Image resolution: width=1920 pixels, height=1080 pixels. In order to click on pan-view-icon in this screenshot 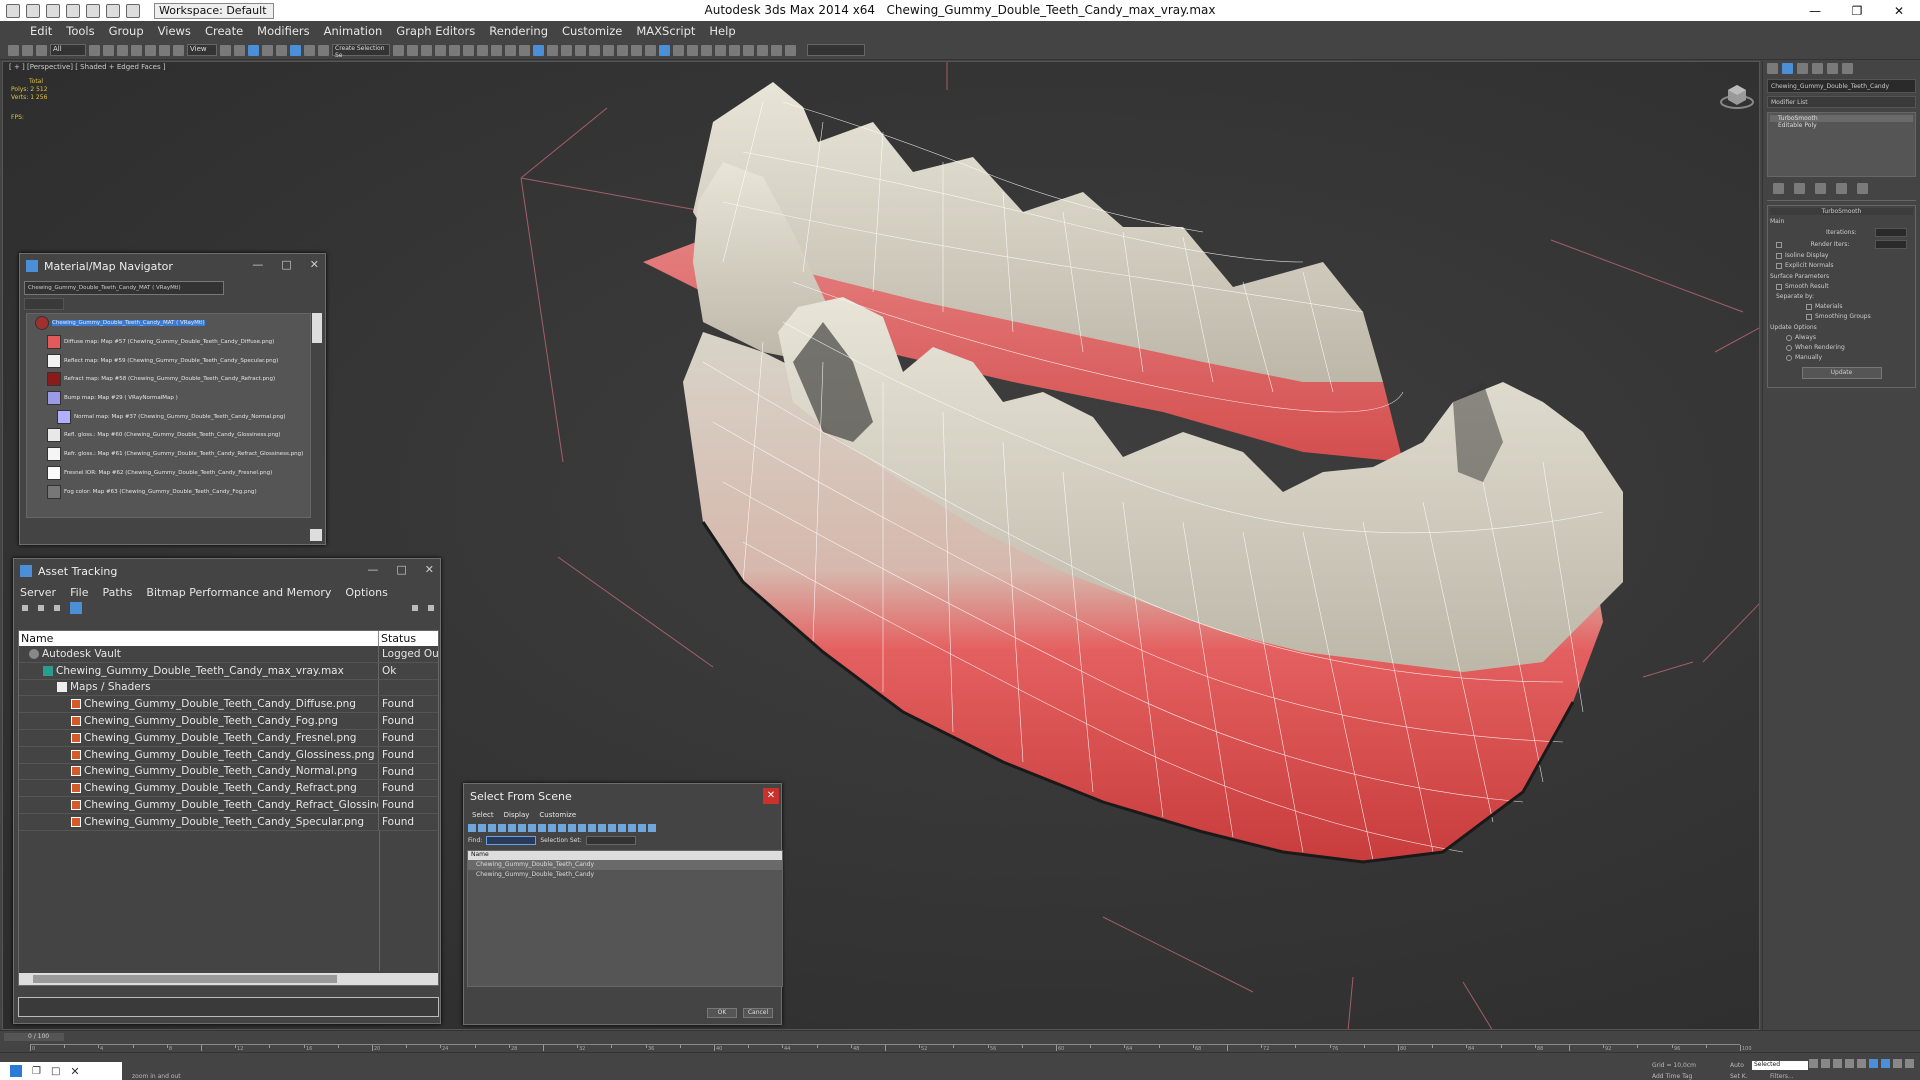, I will do `click(1897, 1063)`.